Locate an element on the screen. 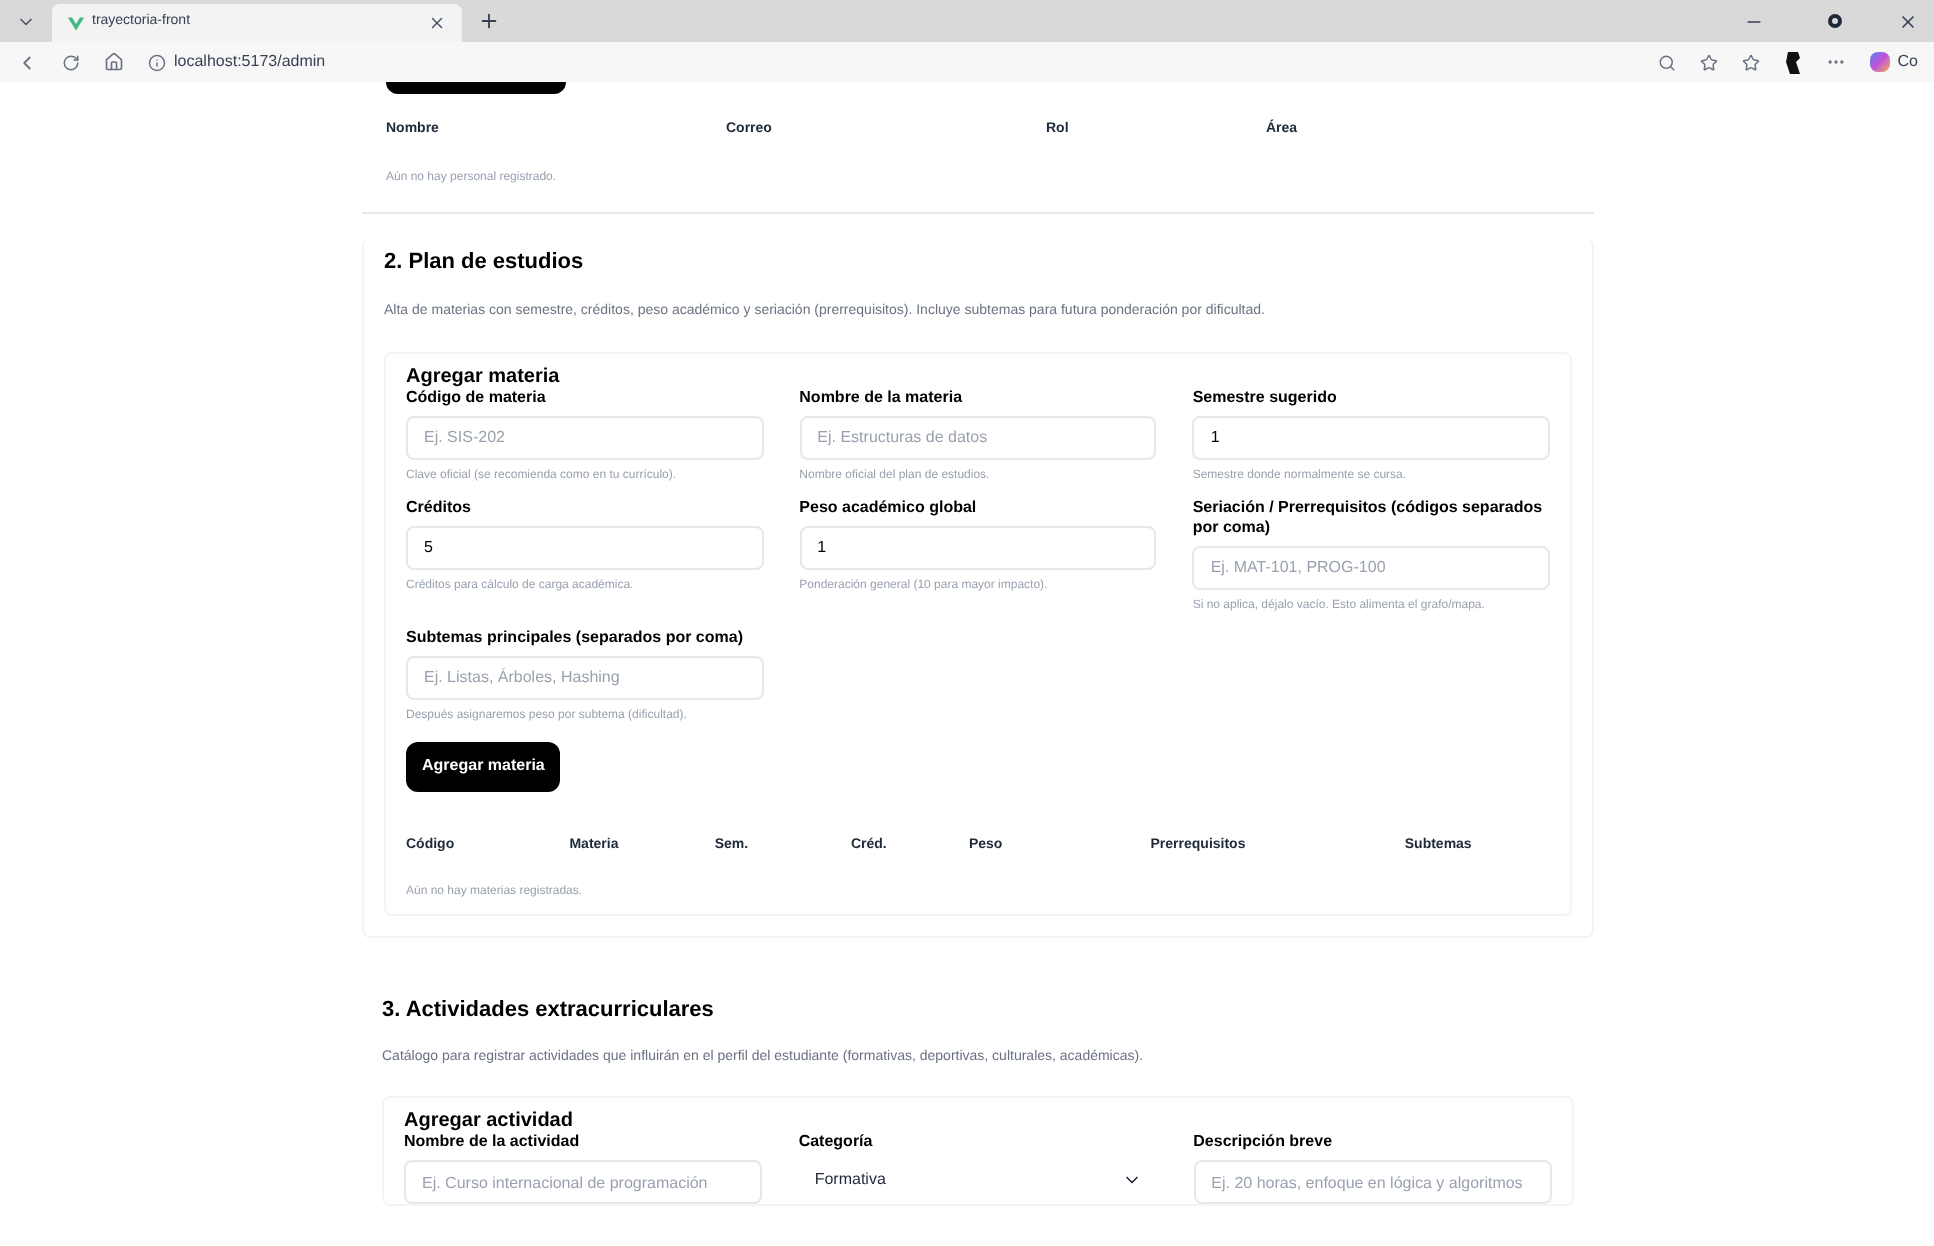 The height and width of the screenshot is (1246, 1934). field-label: Categoría is located at coordinates (836, 1142).